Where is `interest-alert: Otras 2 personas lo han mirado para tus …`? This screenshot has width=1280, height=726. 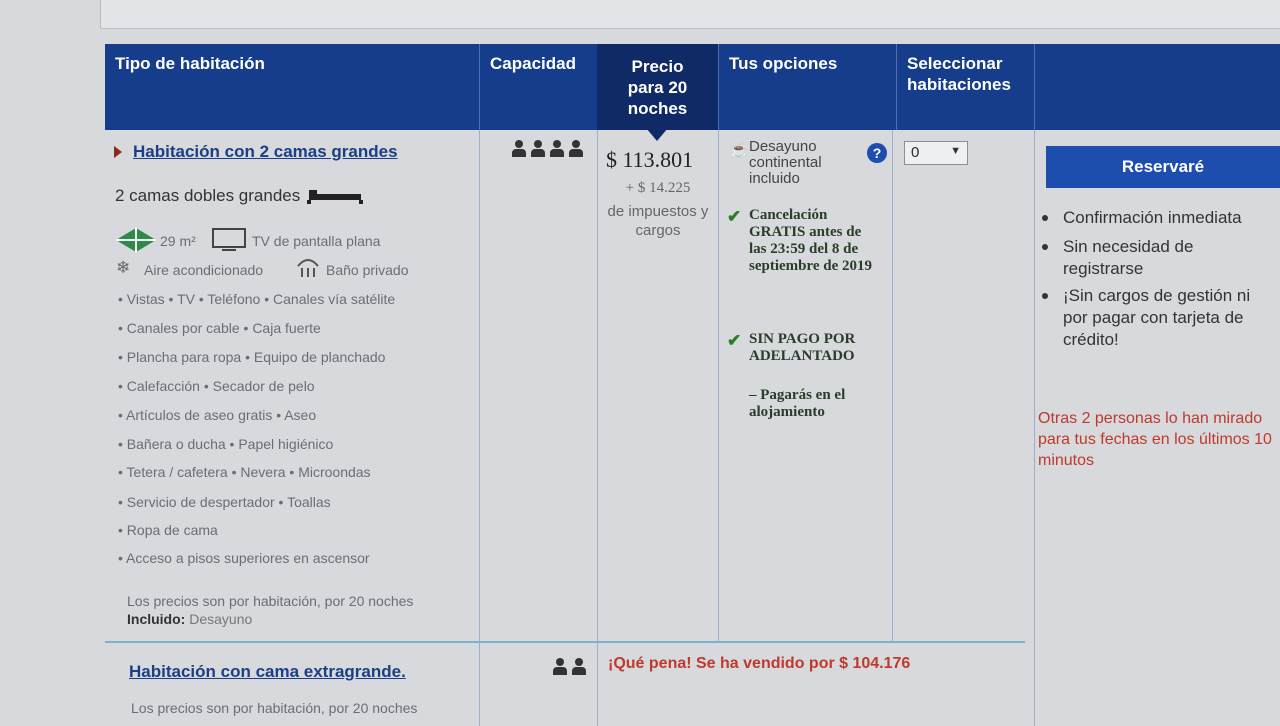
interest-alert: Otras 2 personas lo han mirado para tus … is located at coordinates (1155, 439).